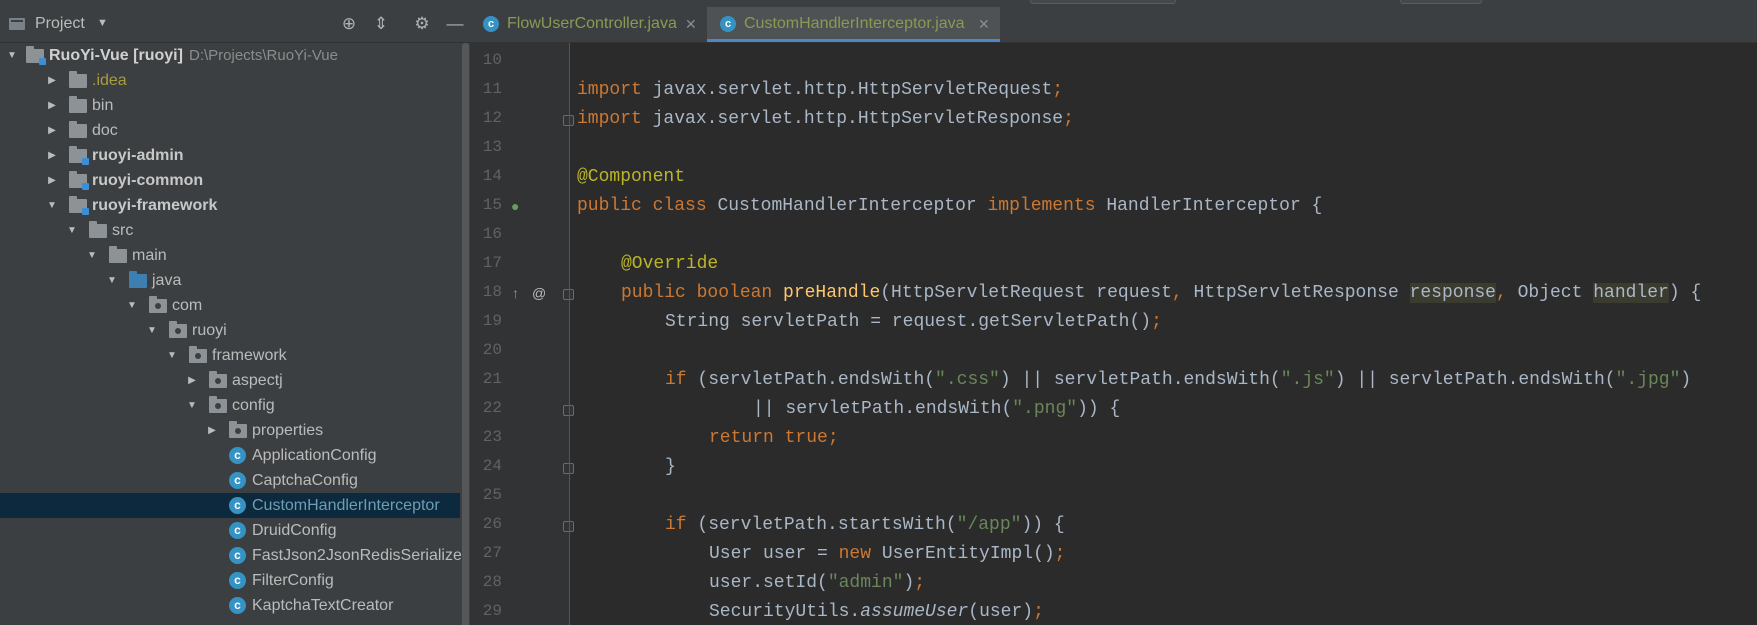 The height and width of the screenshot is (625, 1757). I want to click on code-line: User user = new UserEntityImpl();, so click(887, 554).